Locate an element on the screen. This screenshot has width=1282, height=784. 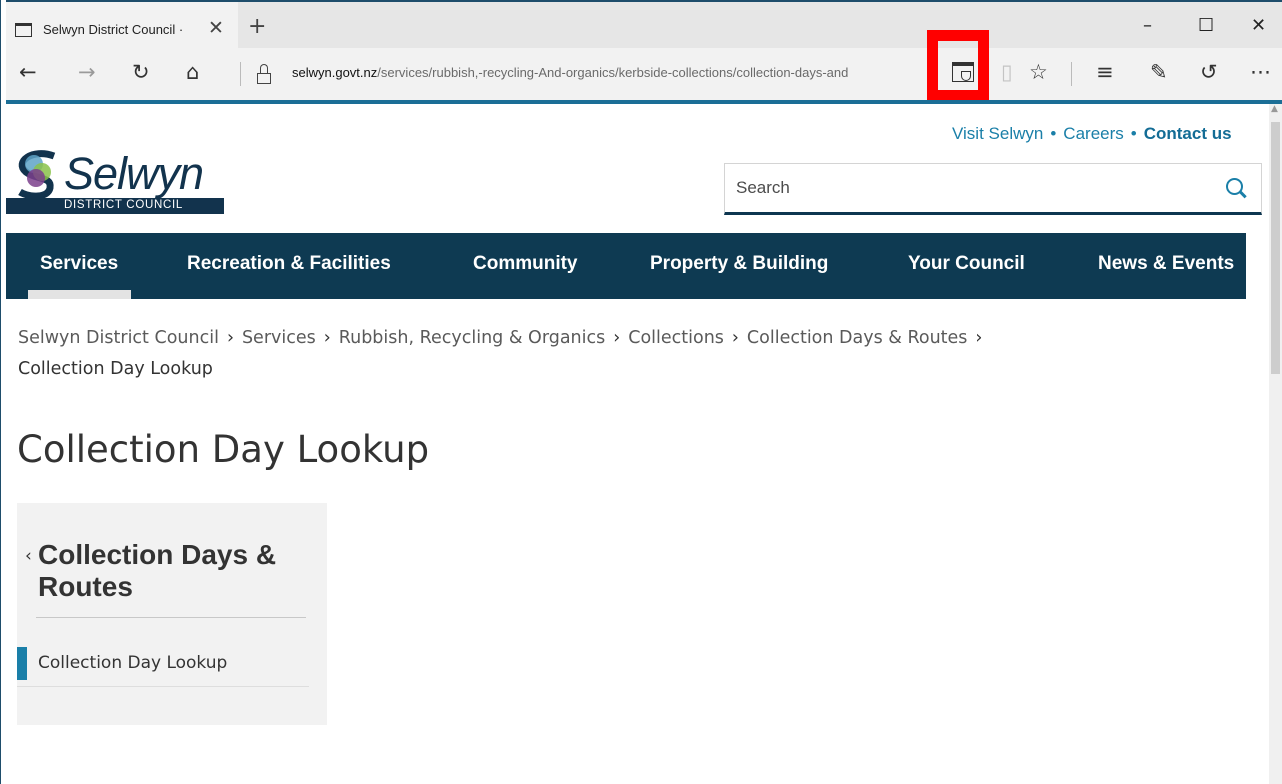
side-nav-heading: Collection Days & Routes is located at coordinates (173, 571).